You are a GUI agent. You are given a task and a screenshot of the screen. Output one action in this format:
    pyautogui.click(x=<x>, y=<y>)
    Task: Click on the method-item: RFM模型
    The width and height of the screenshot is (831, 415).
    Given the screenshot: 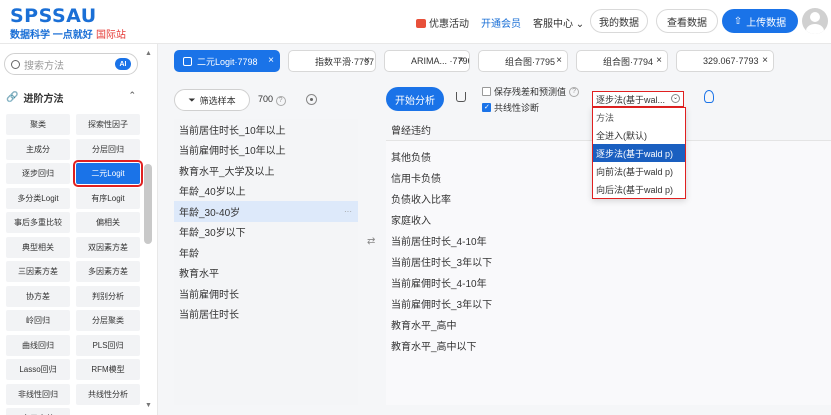 What is the action you would take?
    pyautogui.click(x=108, y=369)
    